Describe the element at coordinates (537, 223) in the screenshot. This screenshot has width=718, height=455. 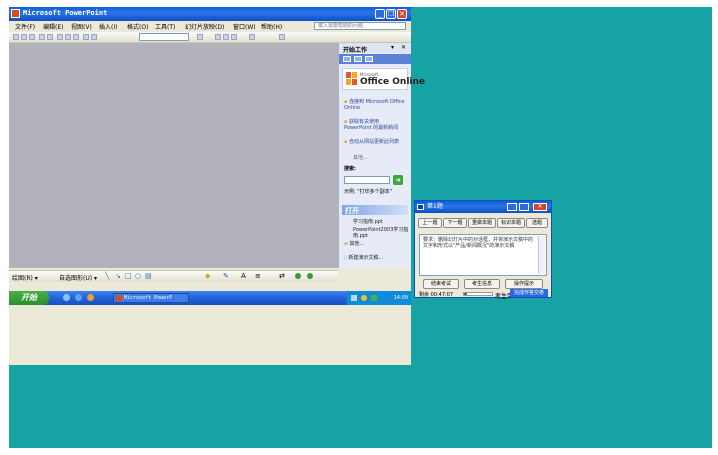
I see `select-question-button: 选题` at that location.